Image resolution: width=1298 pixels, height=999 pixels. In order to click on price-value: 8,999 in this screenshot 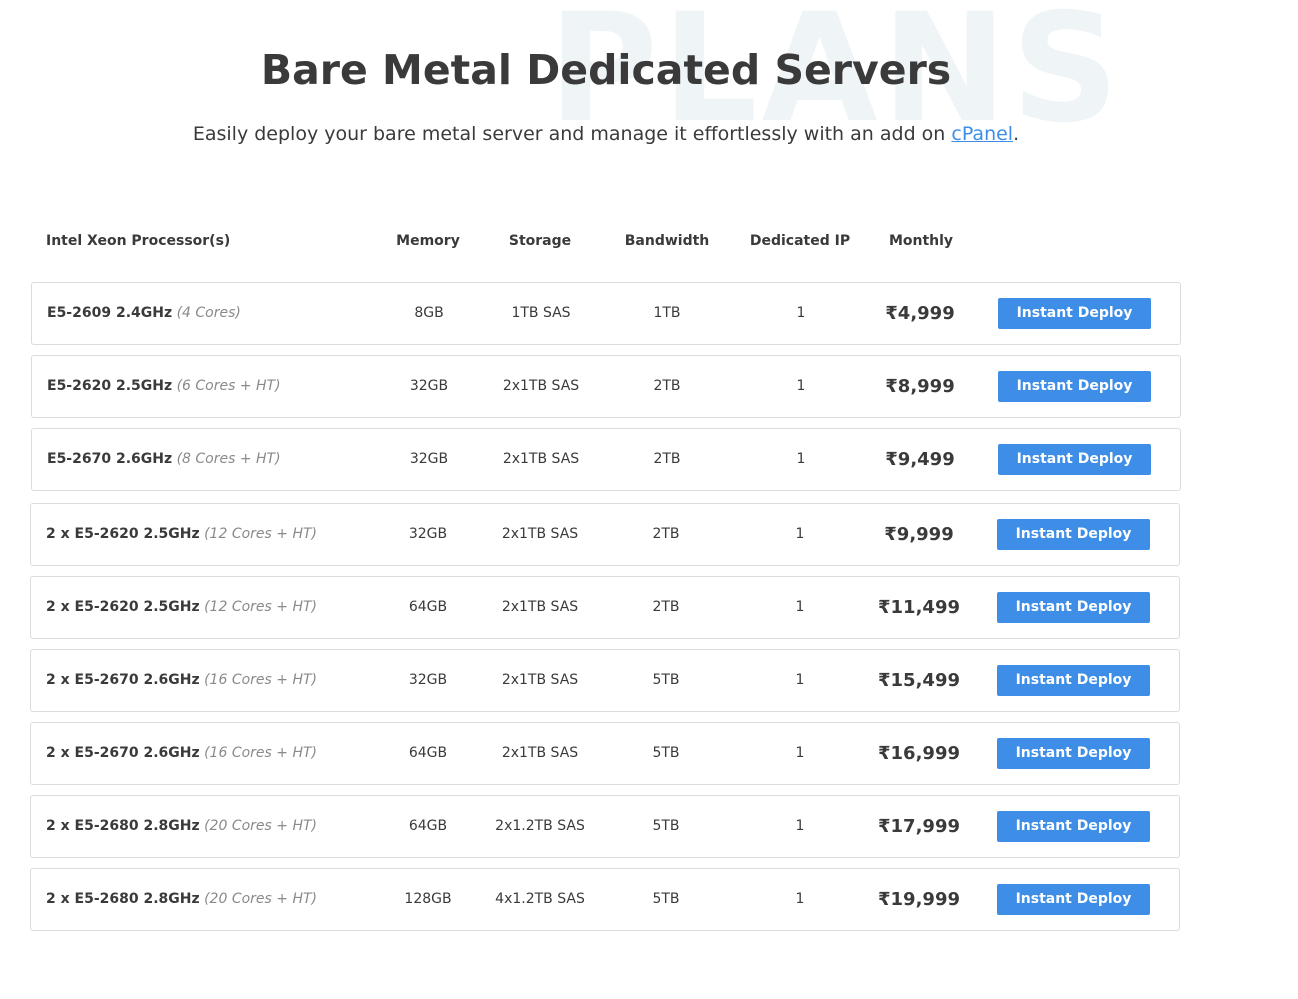, I will do `click(926, 386)`.